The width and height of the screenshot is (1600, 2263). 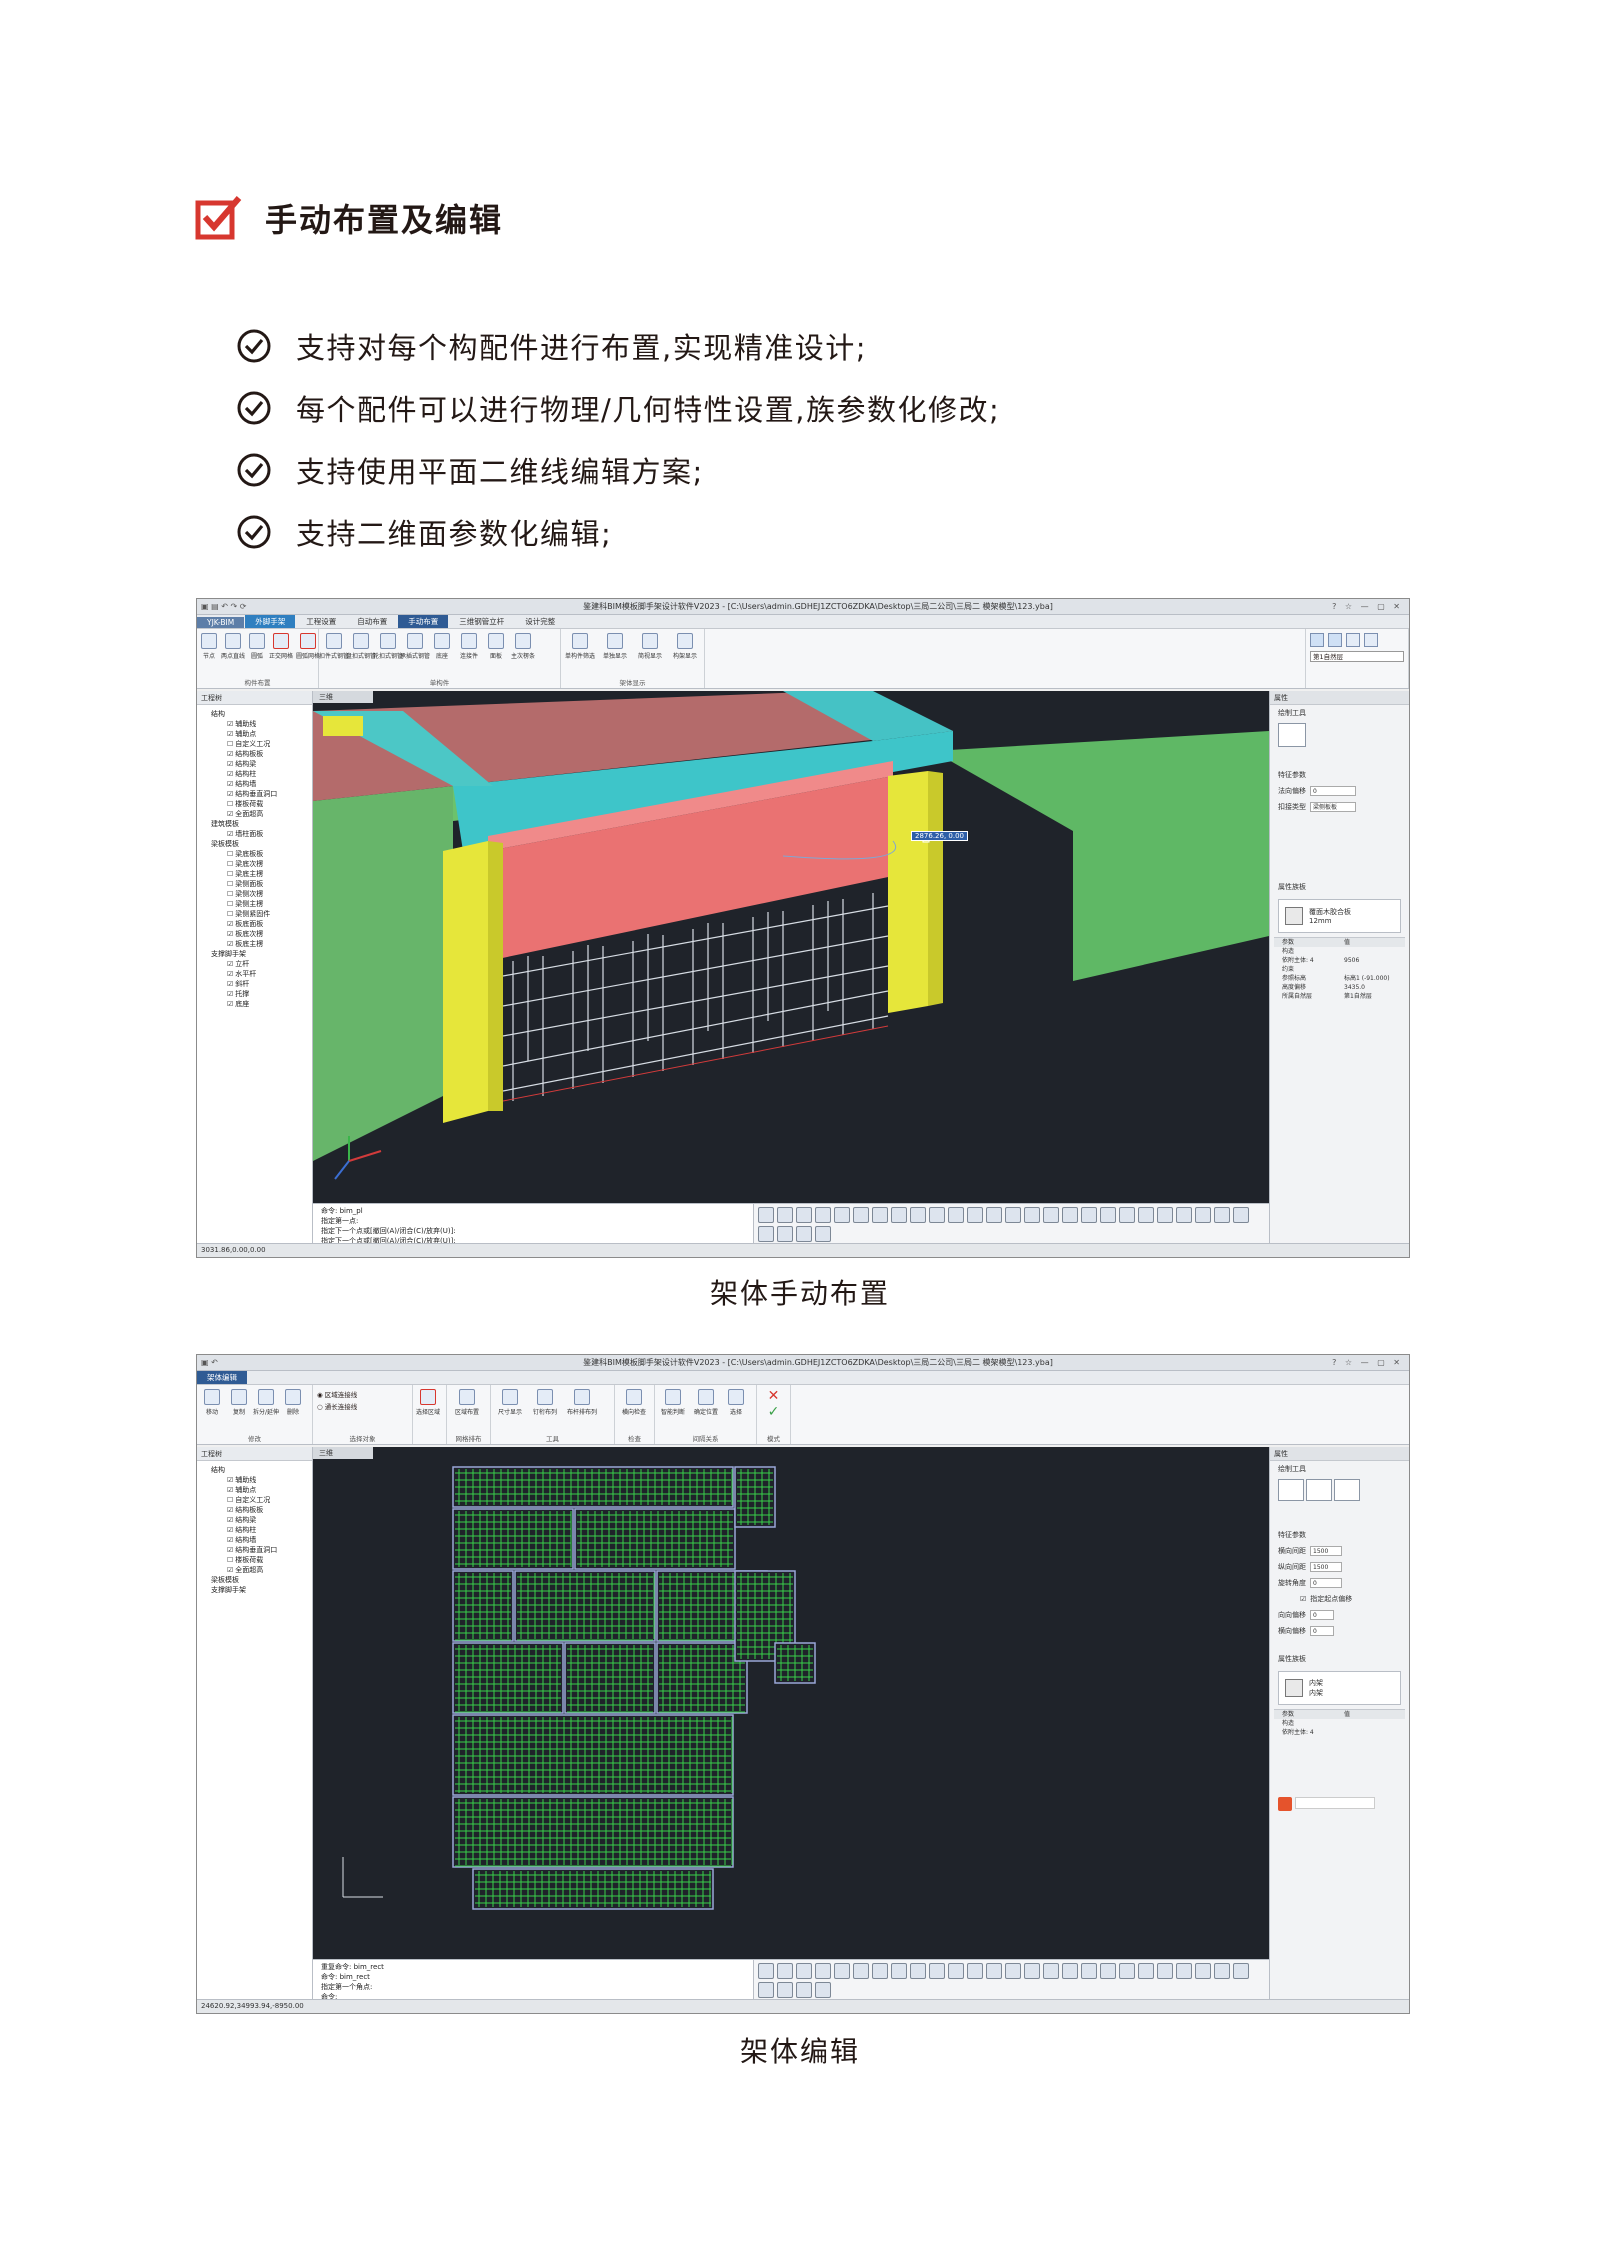 What do you see at coordinates (804, 1215) in the screenshot?
I see `move-icon` at bounding box center [804, 1215].